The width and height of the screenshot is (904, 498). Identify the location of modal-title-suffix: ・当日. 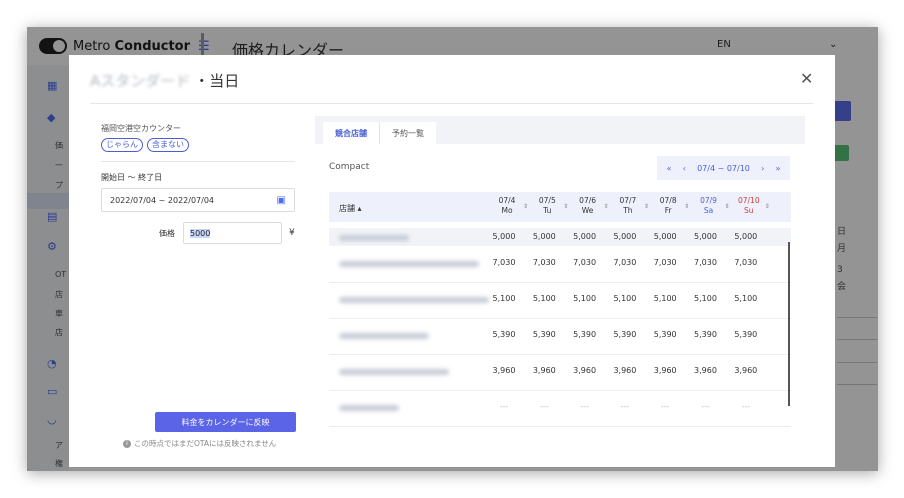
(217, 81).